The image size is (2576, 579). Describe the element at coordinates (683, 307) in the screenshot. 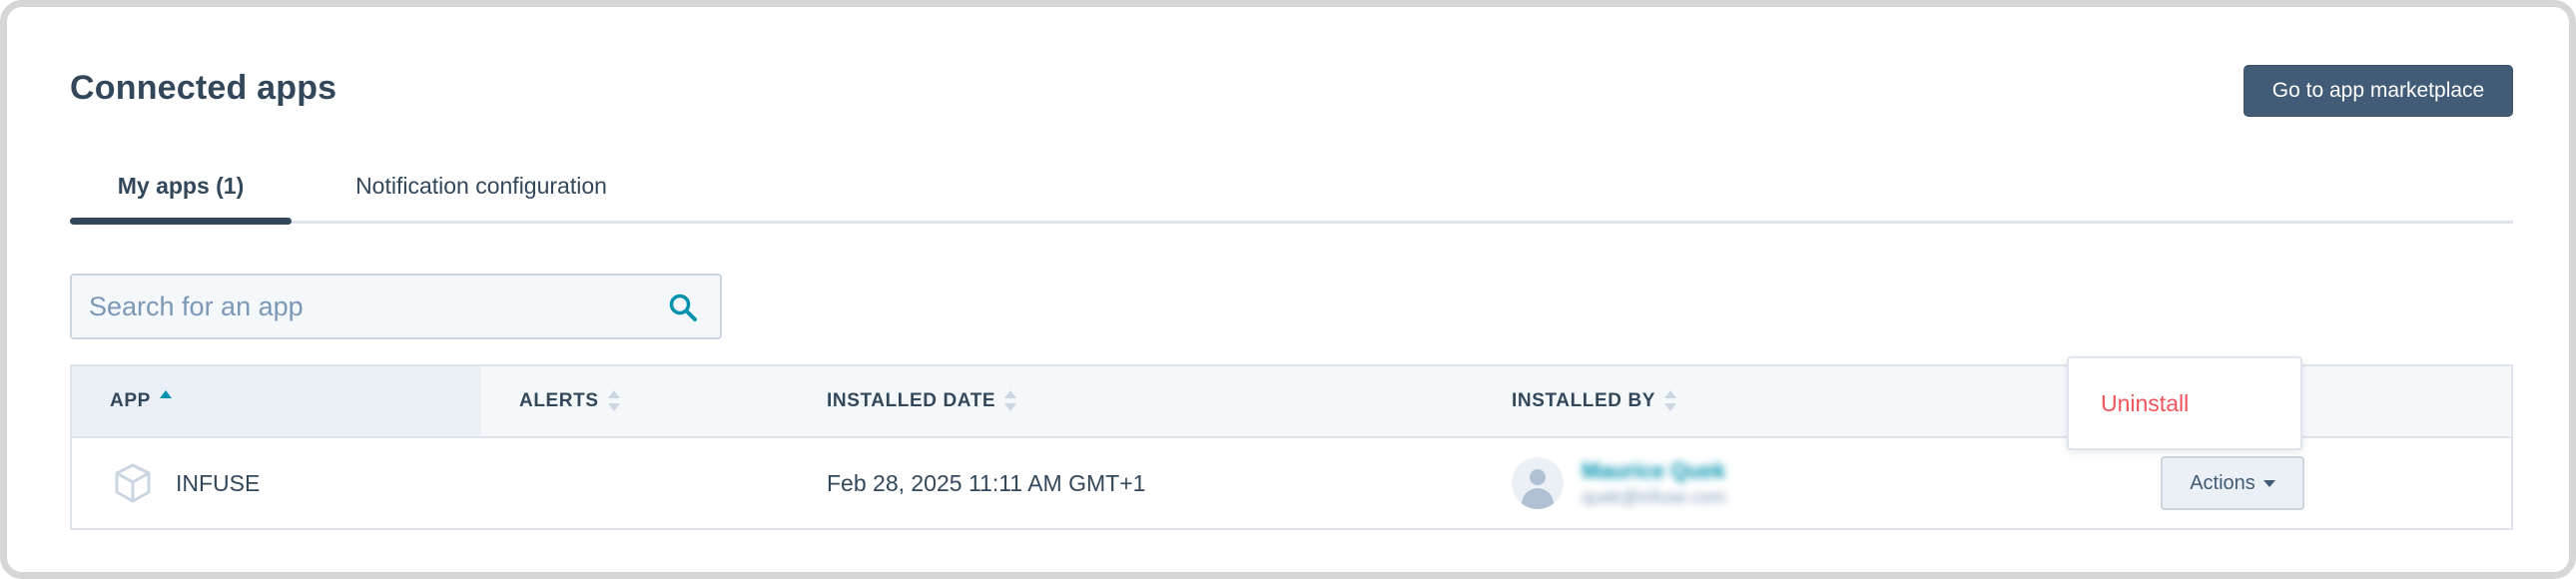

I see `search-icon` at that location.